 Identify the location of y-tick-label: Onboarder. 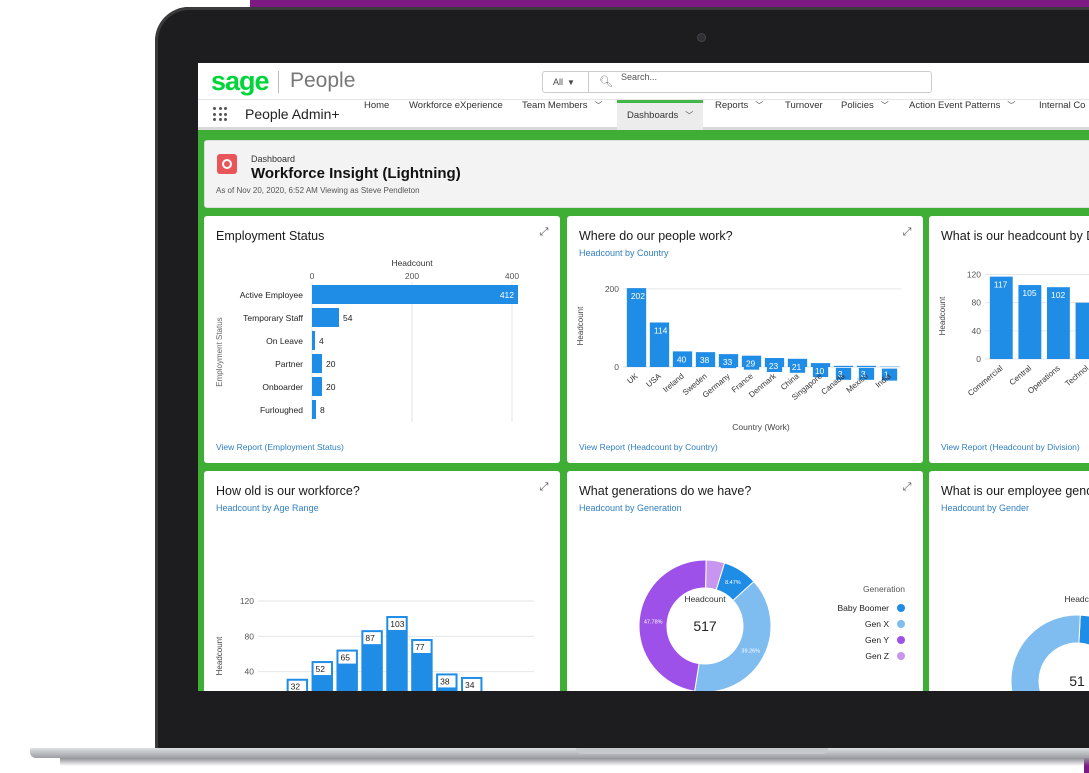
(282, 387).